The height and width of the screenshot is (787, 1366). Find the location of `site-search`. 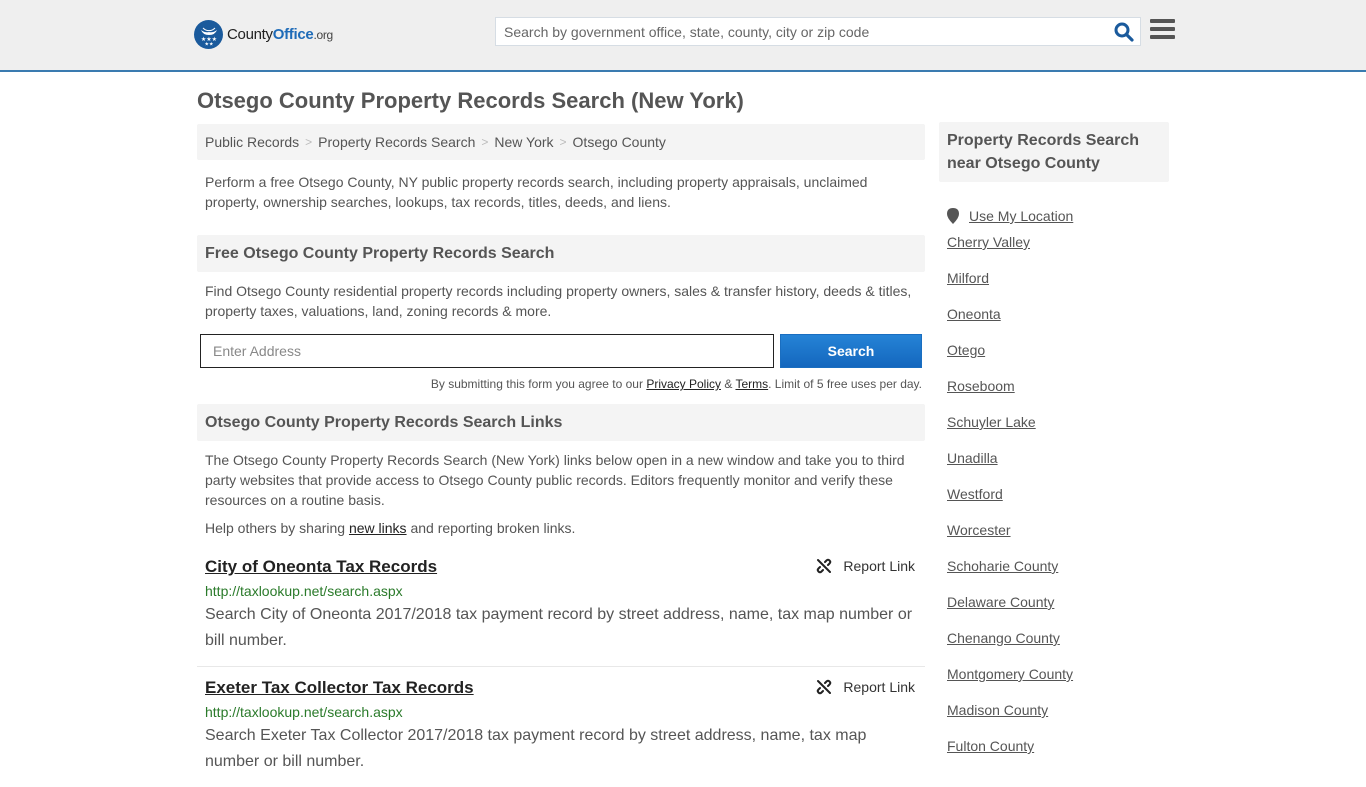

site-search is located at coordinates (818, 31).